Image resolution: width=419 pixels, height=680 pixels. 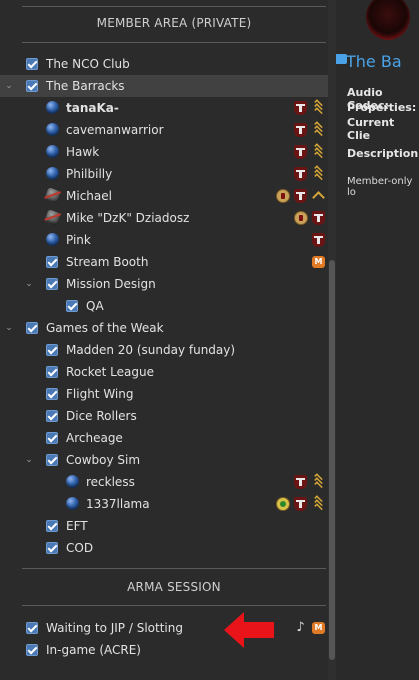 I want to click on channel-in-game-acre: In-game (ACRE), so click(x=164, y=650).